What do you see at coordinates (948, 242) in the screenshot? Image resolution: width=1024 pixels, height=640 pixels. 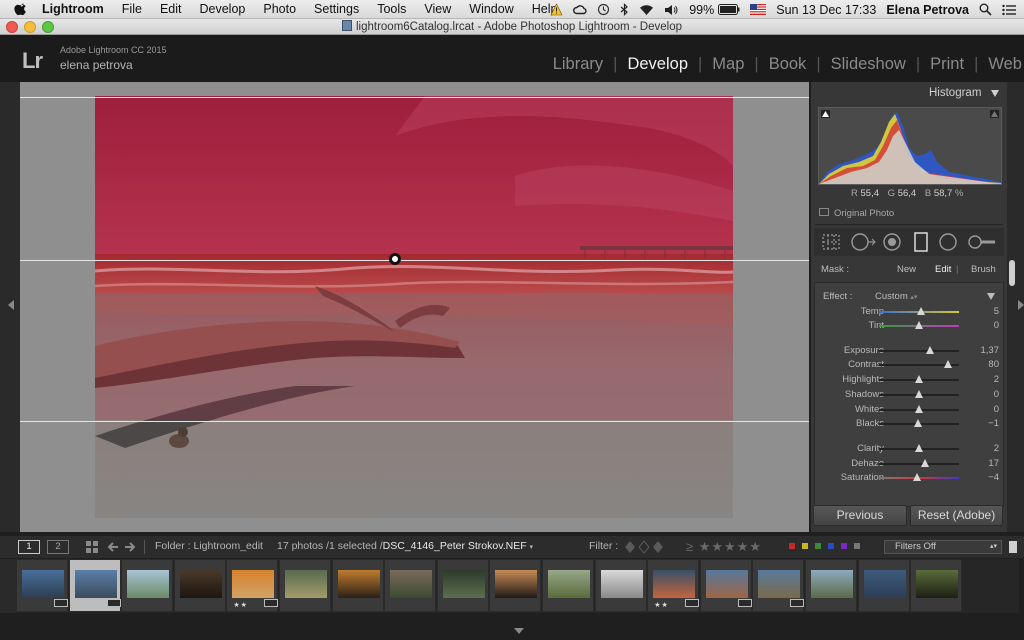 I see `radial-filter-icon` at bounding box center [948, 242].